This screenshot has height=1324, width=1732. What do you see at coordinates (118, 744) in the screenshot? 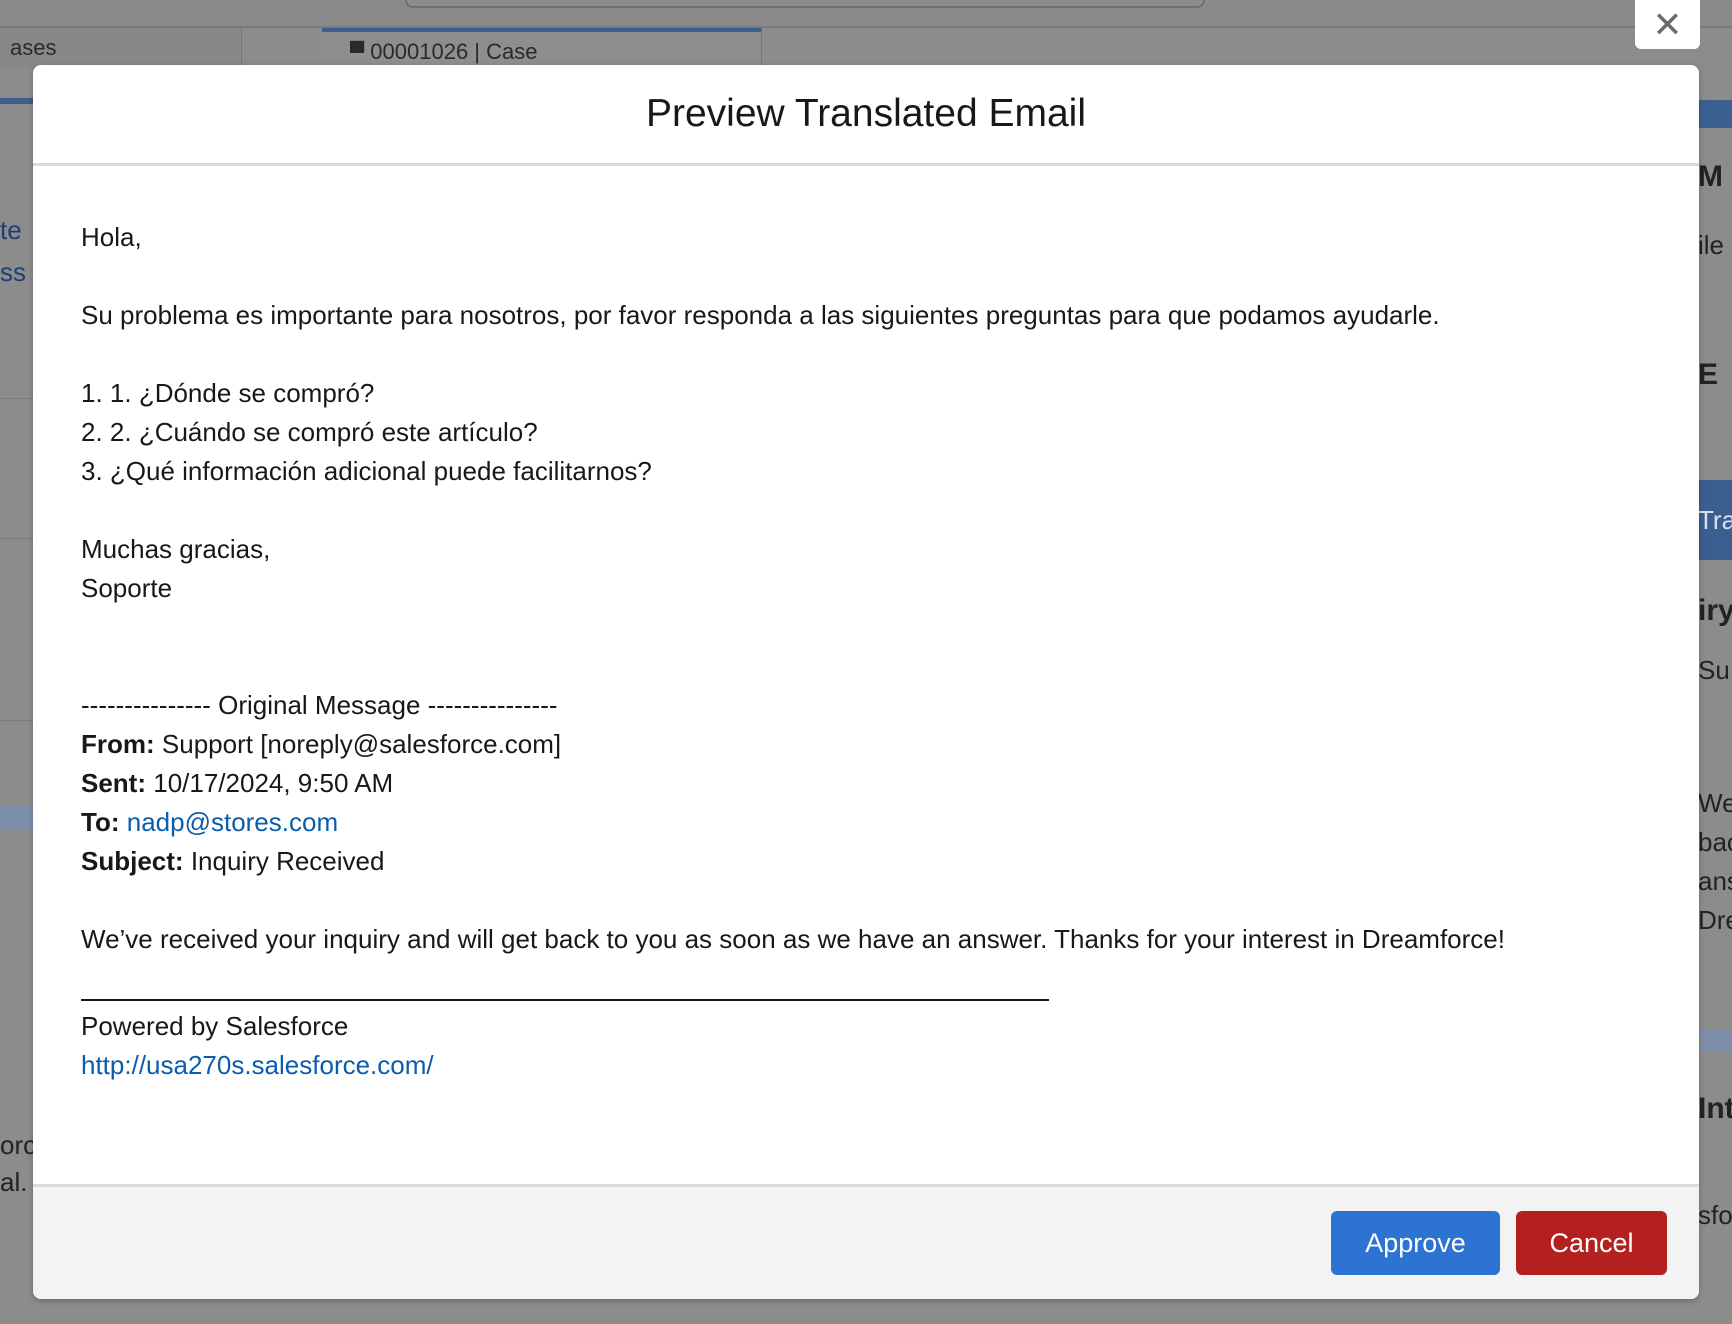
I see `from-label: From:` at bounding box center [118, 744].